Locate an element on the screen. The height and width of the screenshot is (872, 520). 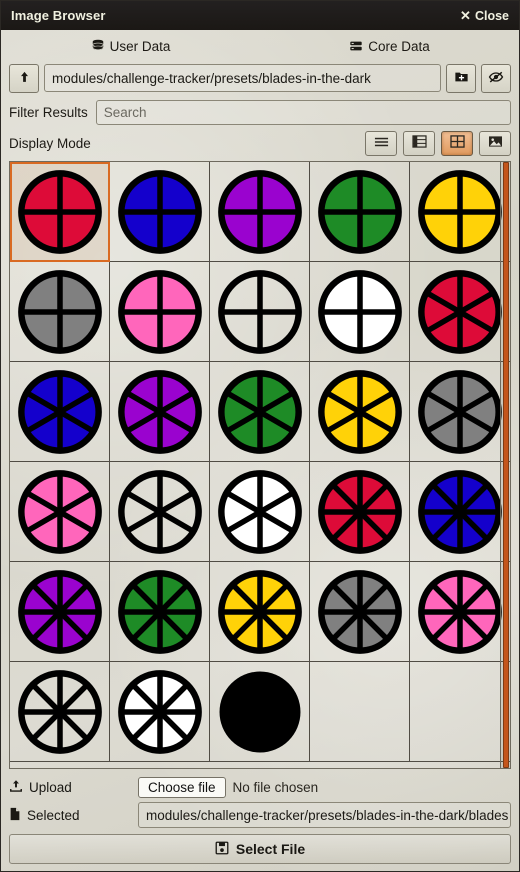
upload-label: Upload is located at coordinates (50, 787).